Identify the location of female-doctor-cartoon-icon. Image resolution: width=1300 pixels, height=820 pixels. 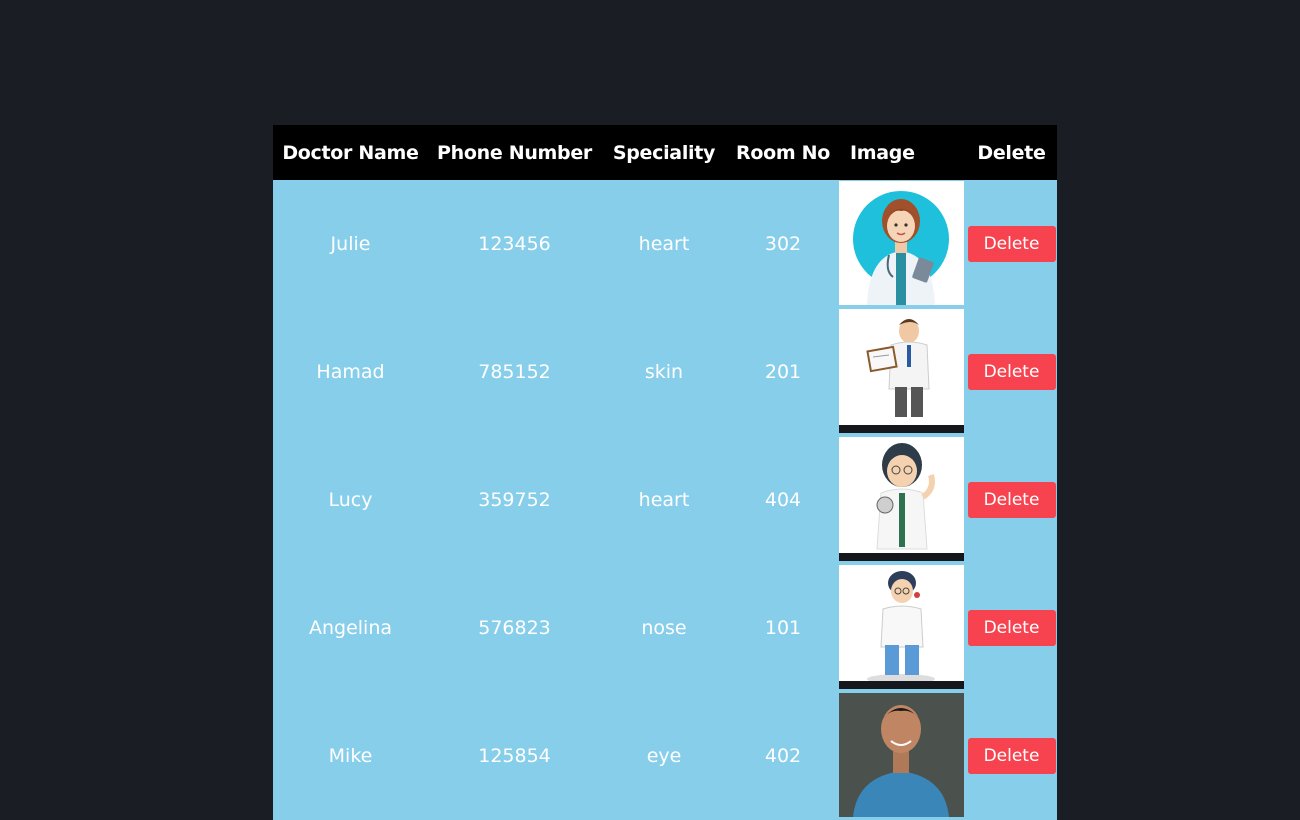
(901, 248).